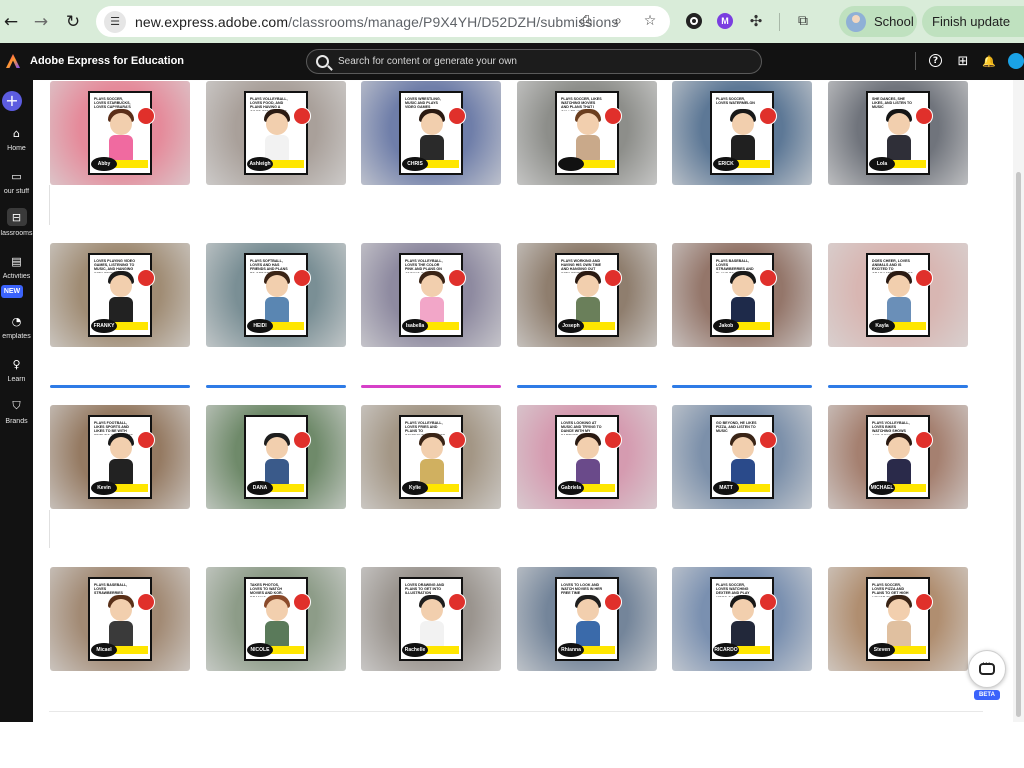 This screenshot has height=768, width=1024. Describe the element at coordinates (726, 164) in the screenshot. I see `student-name: ERICK` at that location.